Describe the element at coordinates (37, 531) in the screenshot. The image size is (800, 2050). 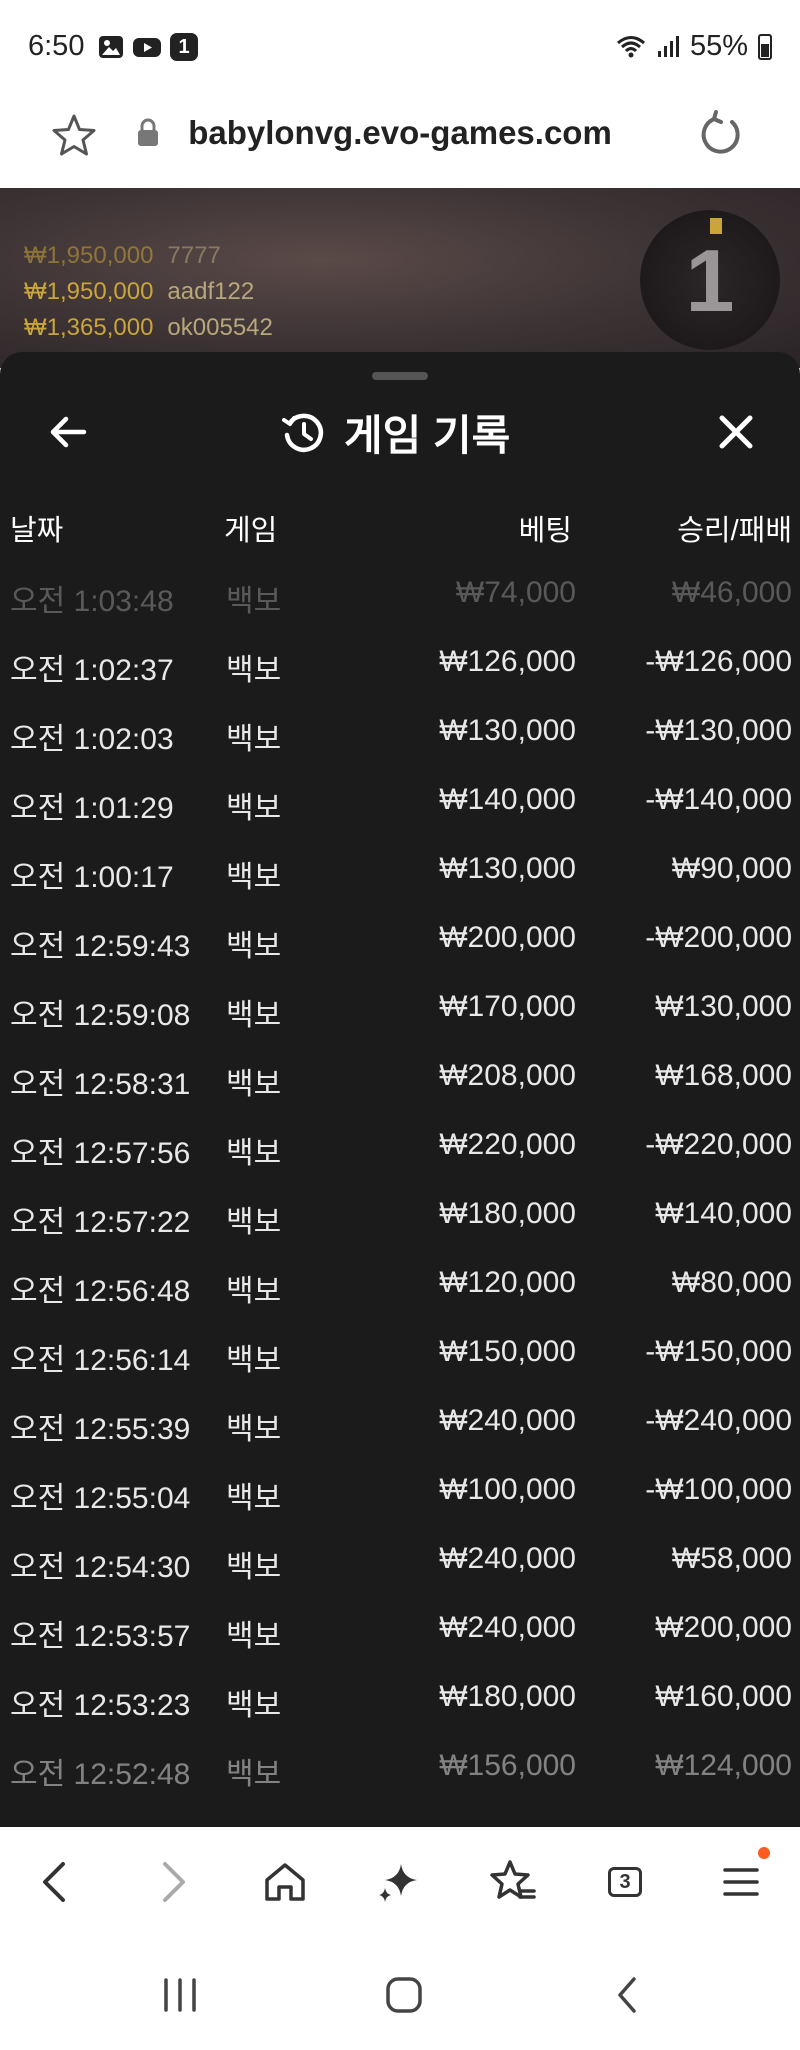
I see `column-header-date: 날짜` at that location.